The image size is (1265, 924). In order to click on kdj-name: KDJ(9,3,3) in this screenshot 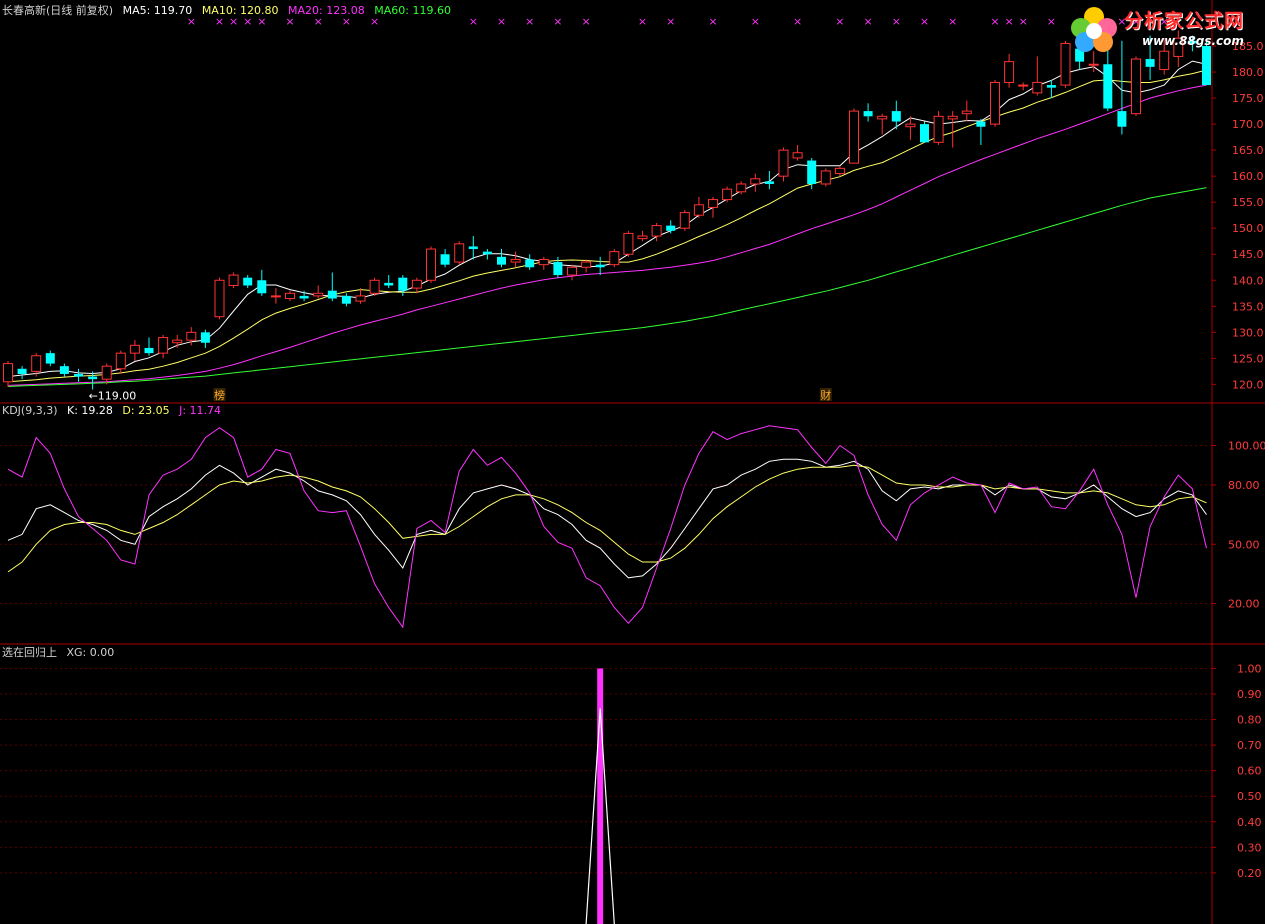, I will do `click(30, 410)`.